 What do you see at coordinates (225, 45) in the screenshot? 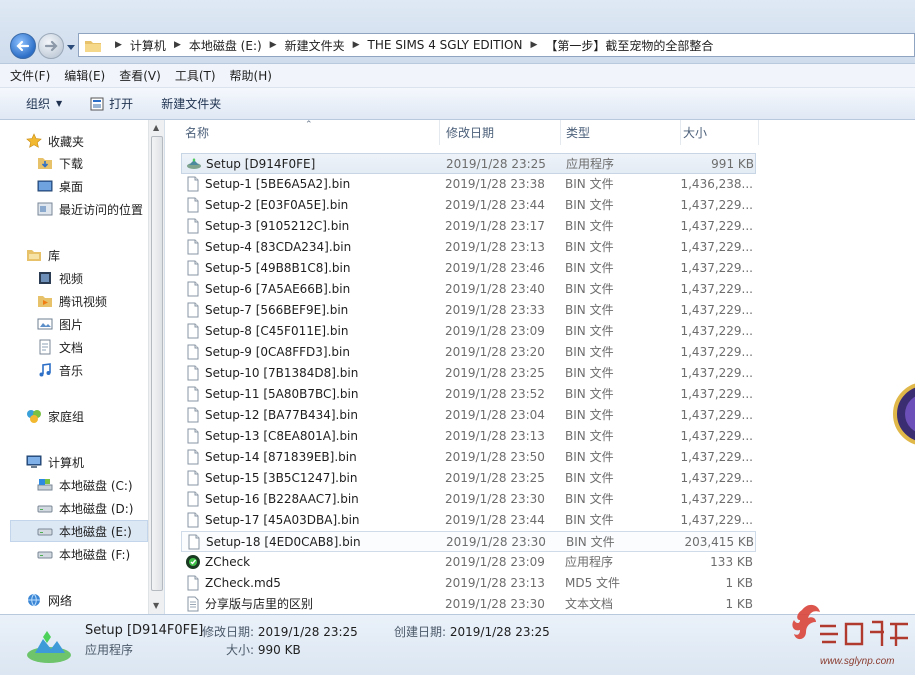
I see `breadcrumb-drive-e: 本地磁盘 (E:)` at bounding box center [225, 45].